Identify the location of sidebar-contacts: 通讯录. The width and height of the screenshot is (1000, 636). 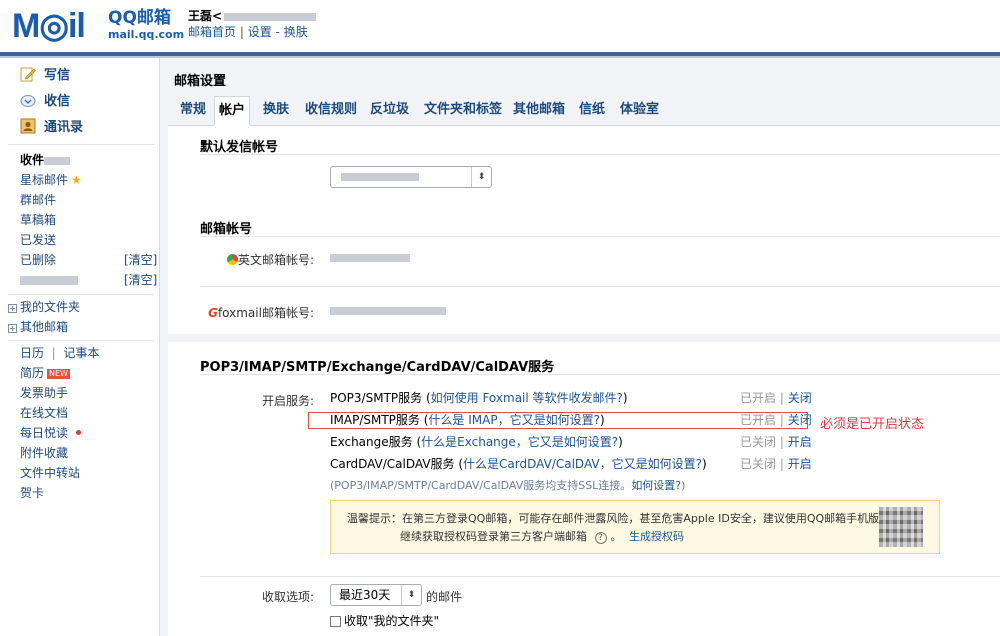
(51, 128).